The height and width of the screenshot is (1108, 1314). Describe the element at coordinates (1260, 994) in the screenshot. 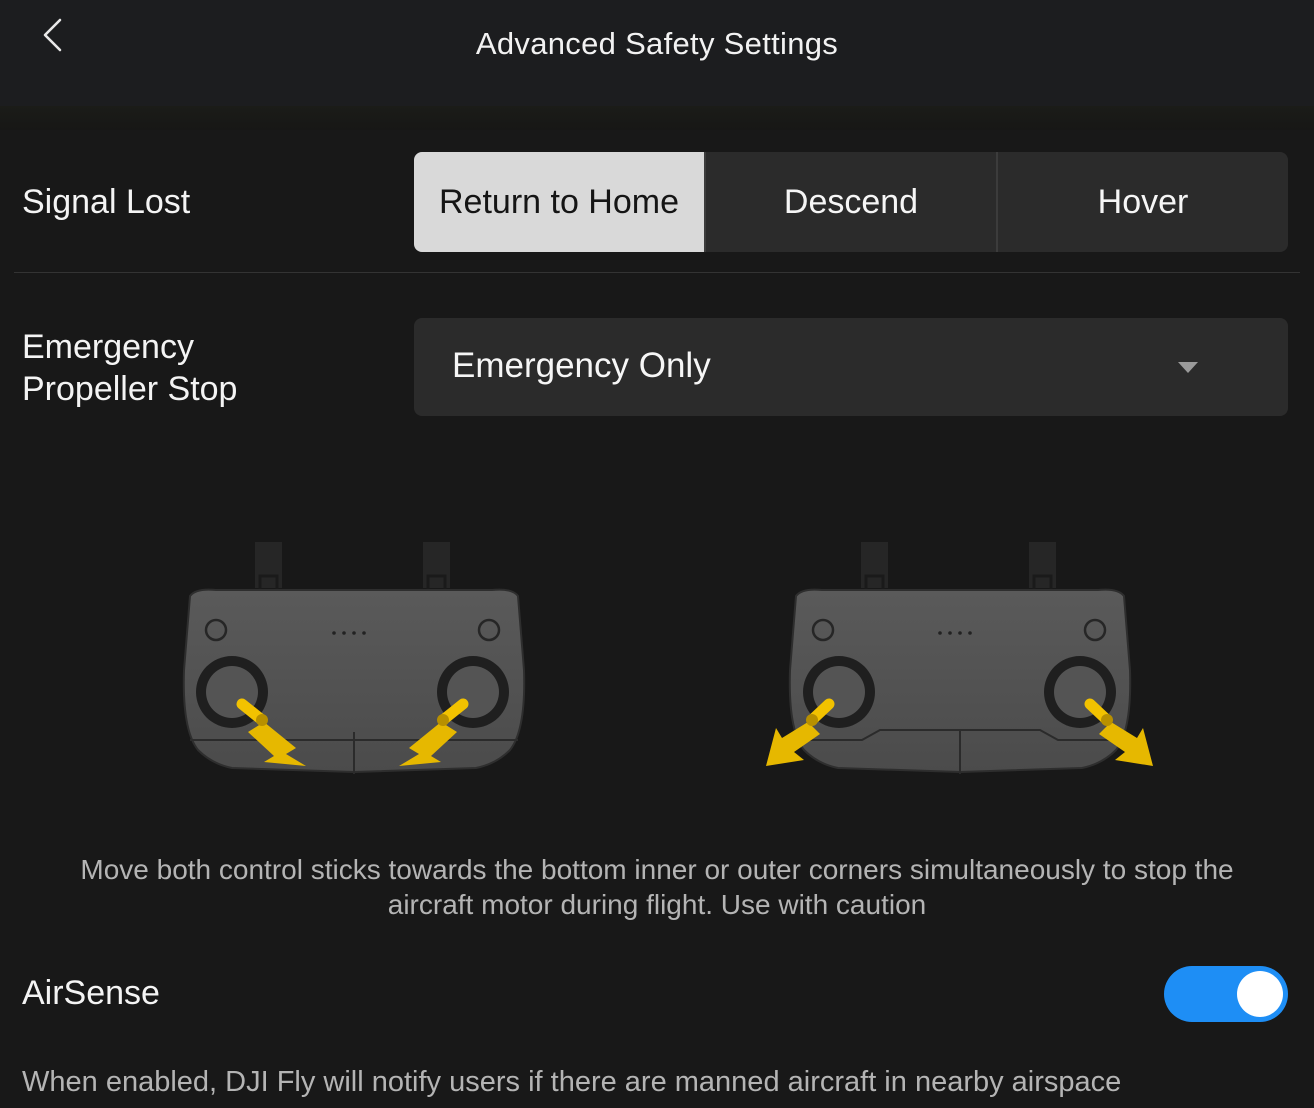

I see `toggle-knob` at that location.